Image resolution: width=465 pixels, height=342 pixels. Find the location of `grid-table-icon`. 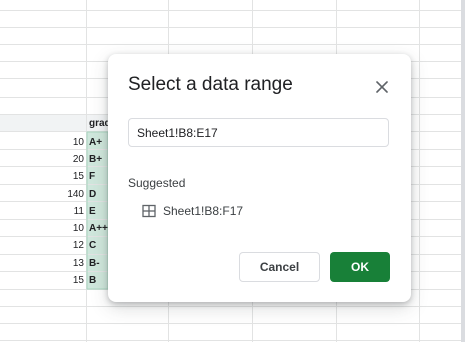

grid-table-icon is located at coordinates (149, 211).